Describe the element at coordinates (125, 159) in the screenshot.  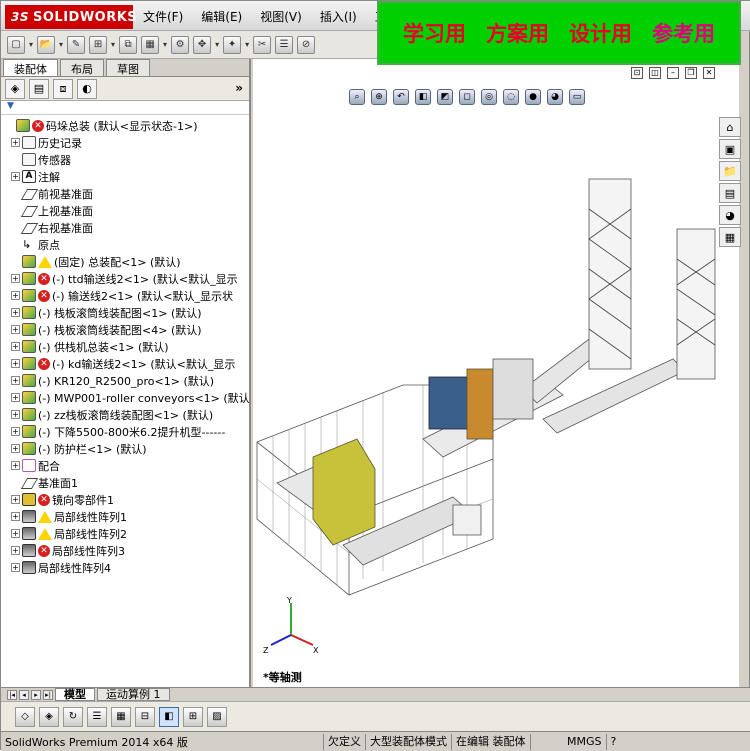
I see `tree-node: 传感器` at that location.